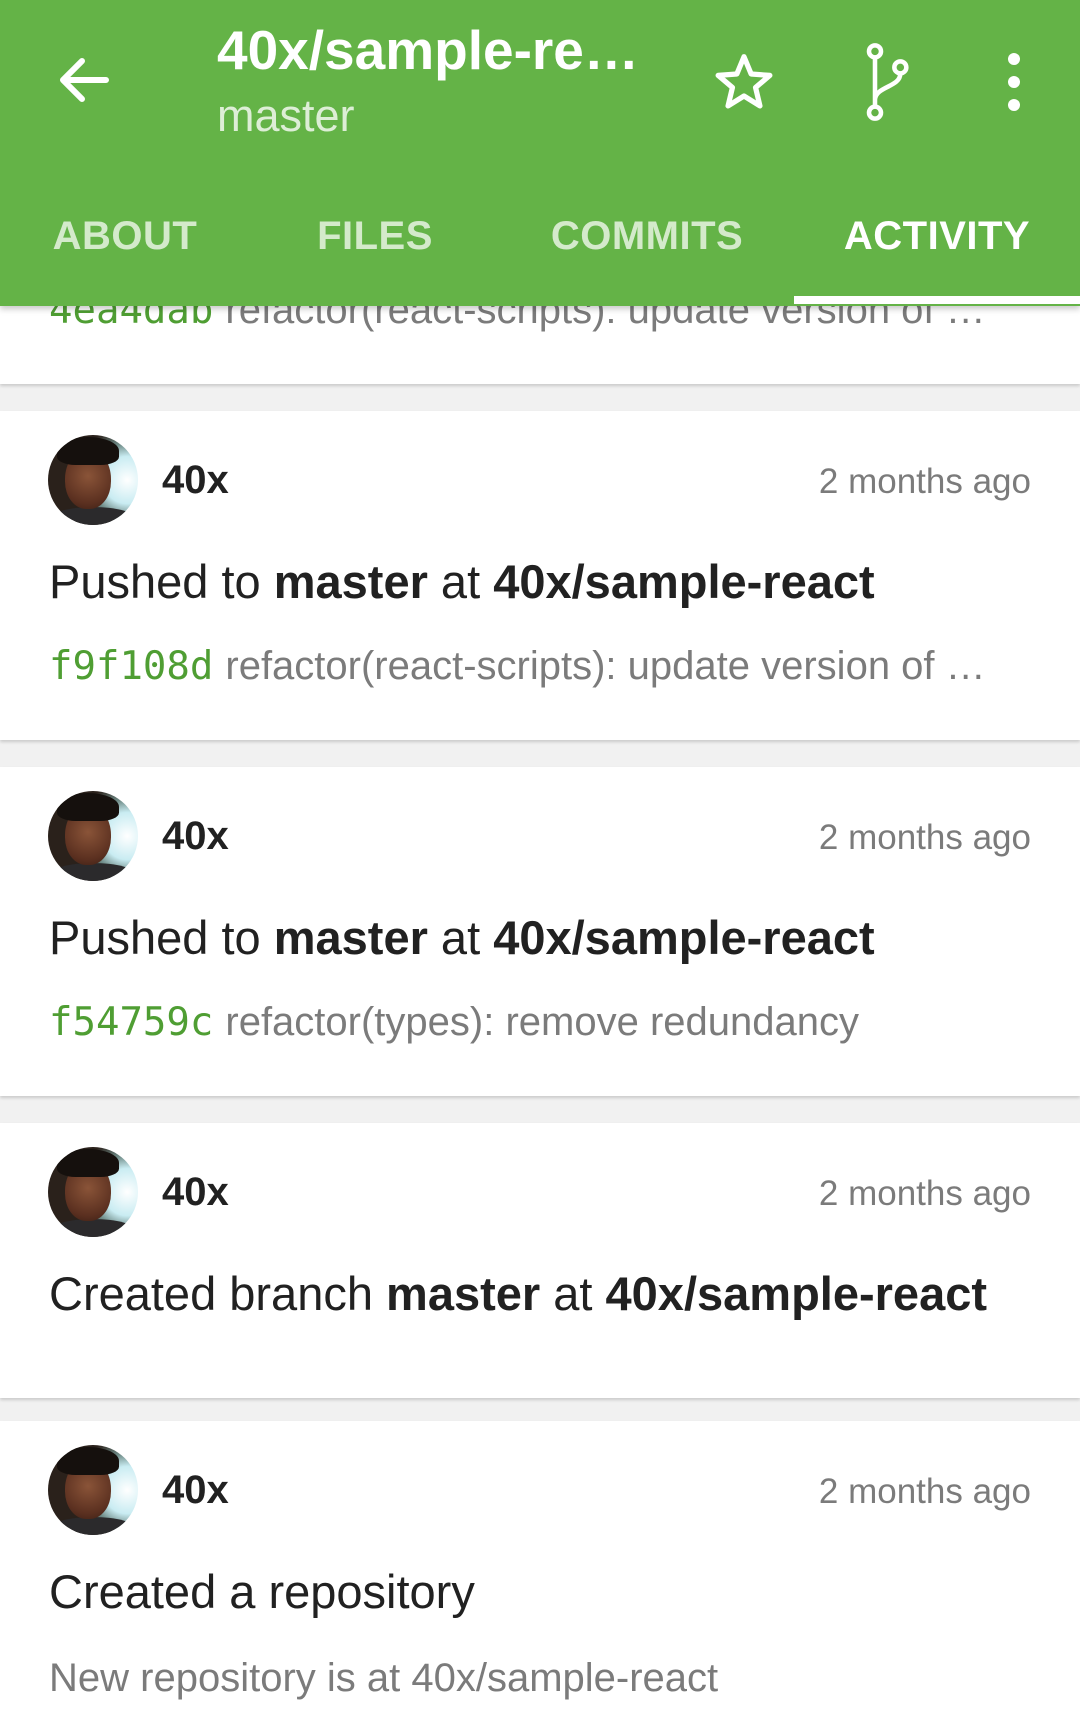  I want to click on title-block: 40x/sample-re… master, so click(442, 79).